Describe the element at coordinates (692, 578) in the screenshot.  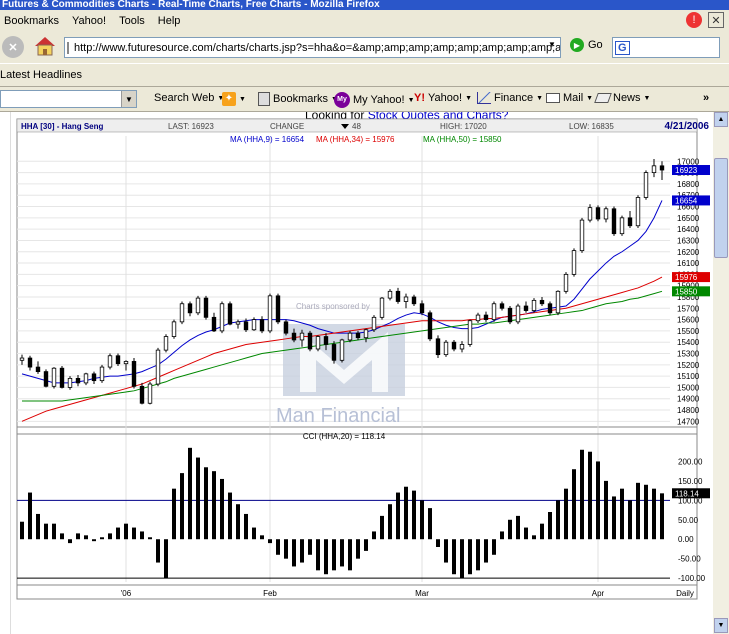
I see `cci-tick-label: -100.00` at that location.